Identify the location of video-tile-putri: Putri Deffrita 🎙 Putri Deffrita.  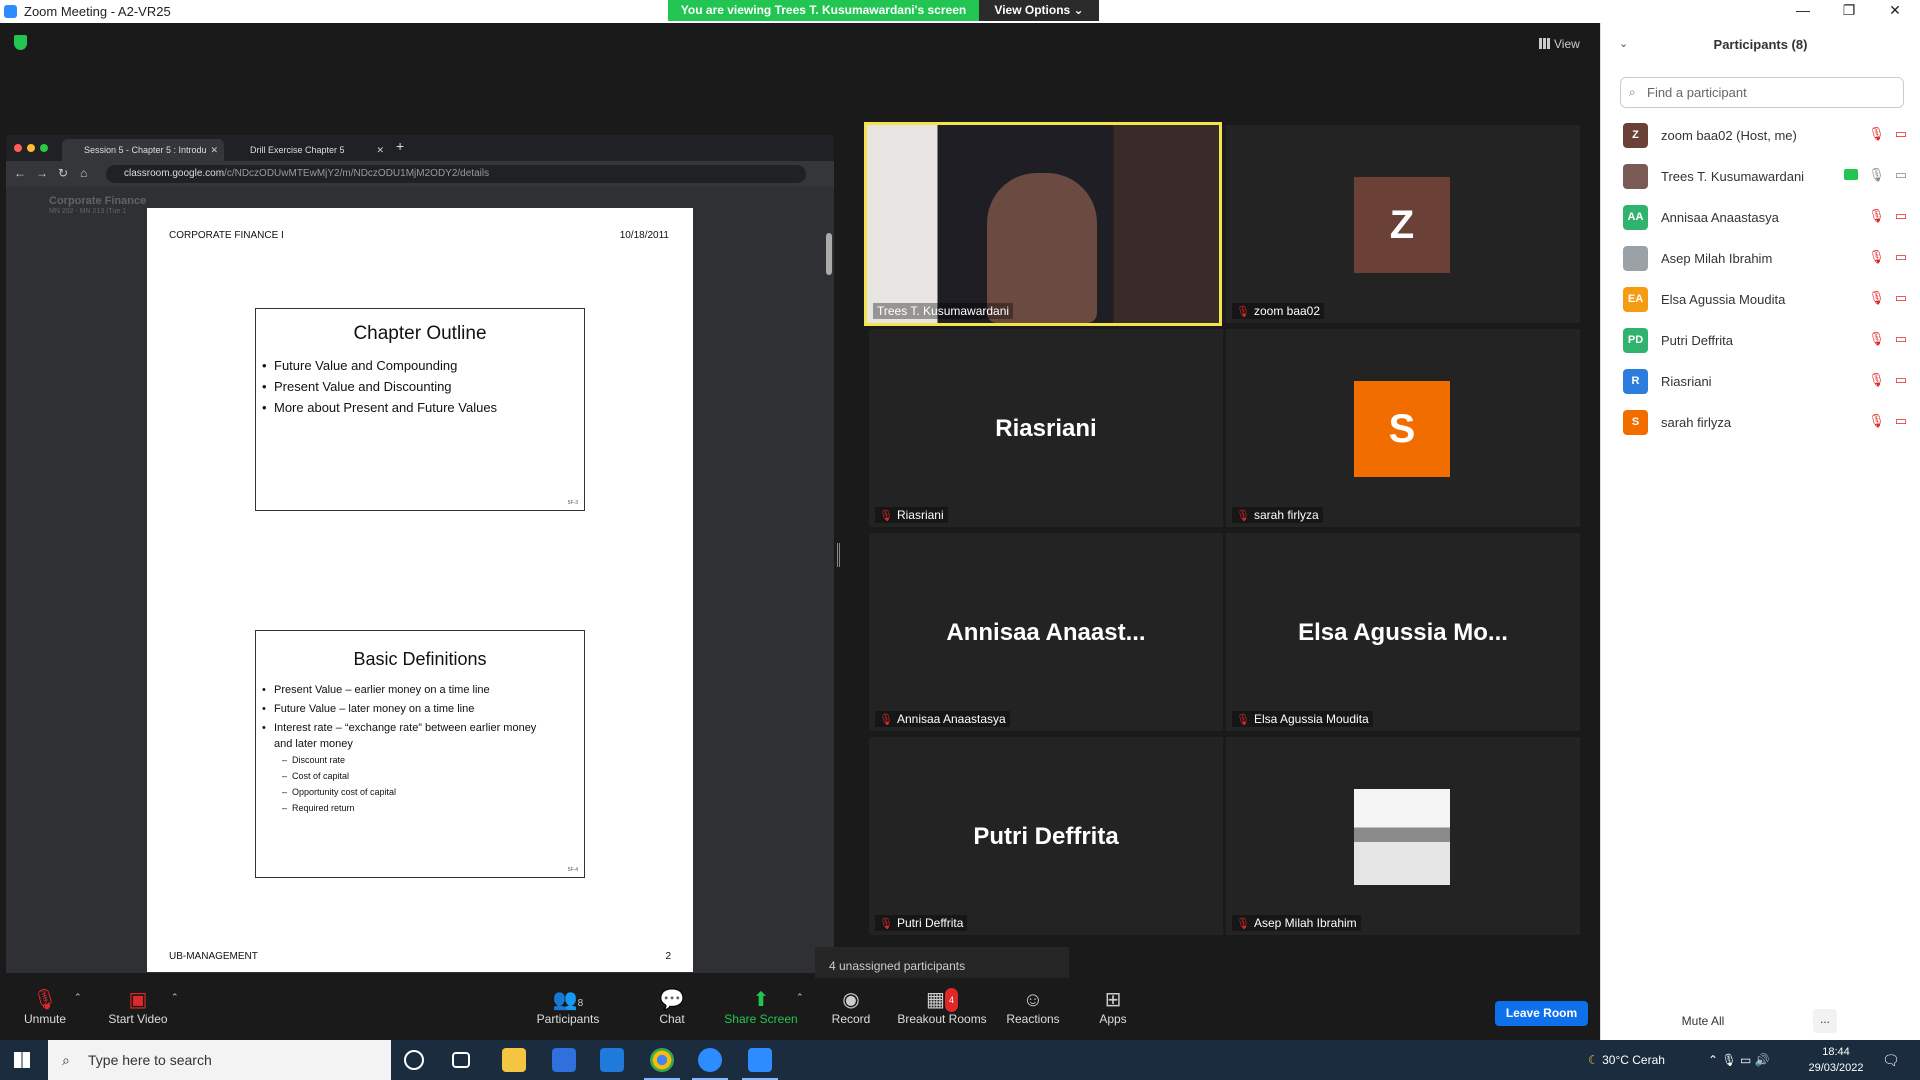
(1046, 836).